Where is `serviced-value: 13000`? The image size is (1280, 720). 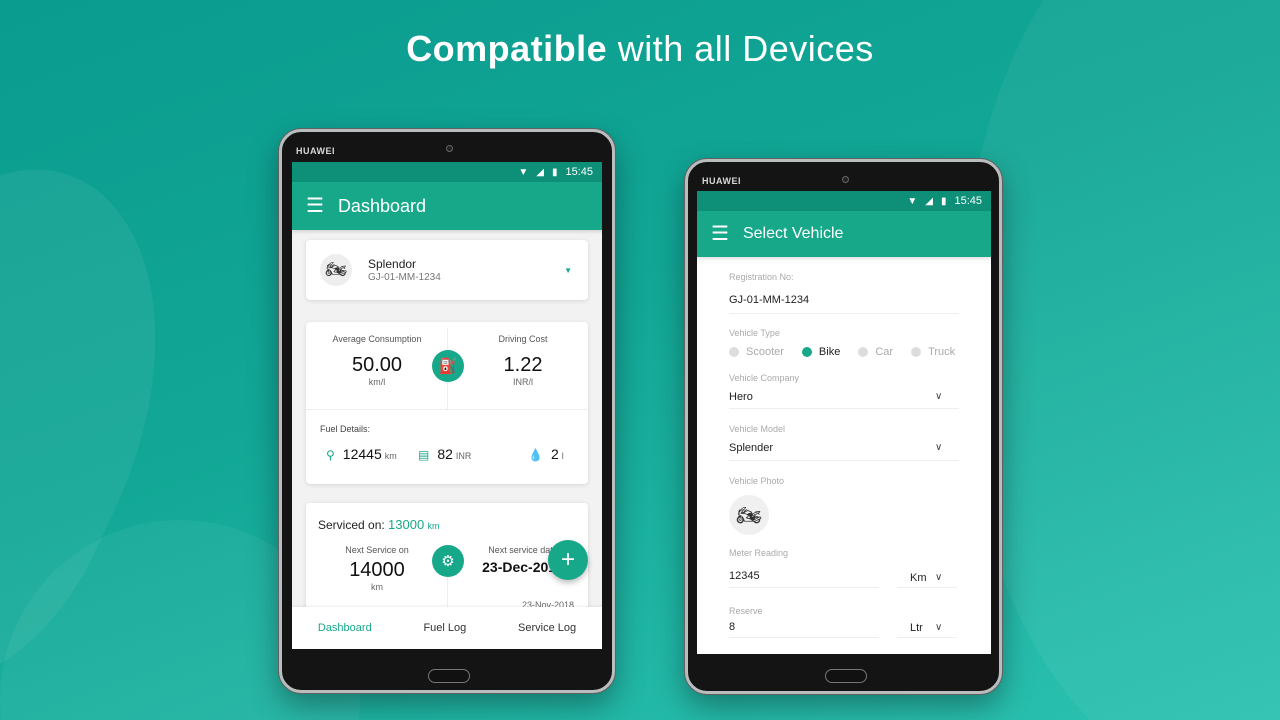 serviced-value: 13000 is located at coordinates (406, 524).